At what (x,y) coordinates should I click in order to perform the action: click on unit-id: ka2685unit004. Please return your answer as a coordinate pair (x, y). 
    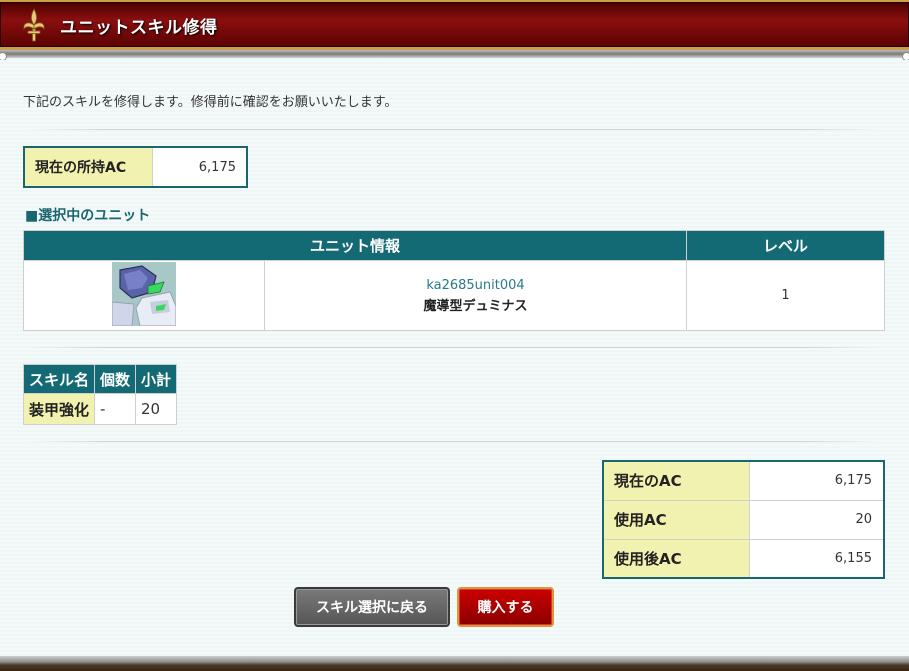
    Looking at the image, I should click on (475, 285).